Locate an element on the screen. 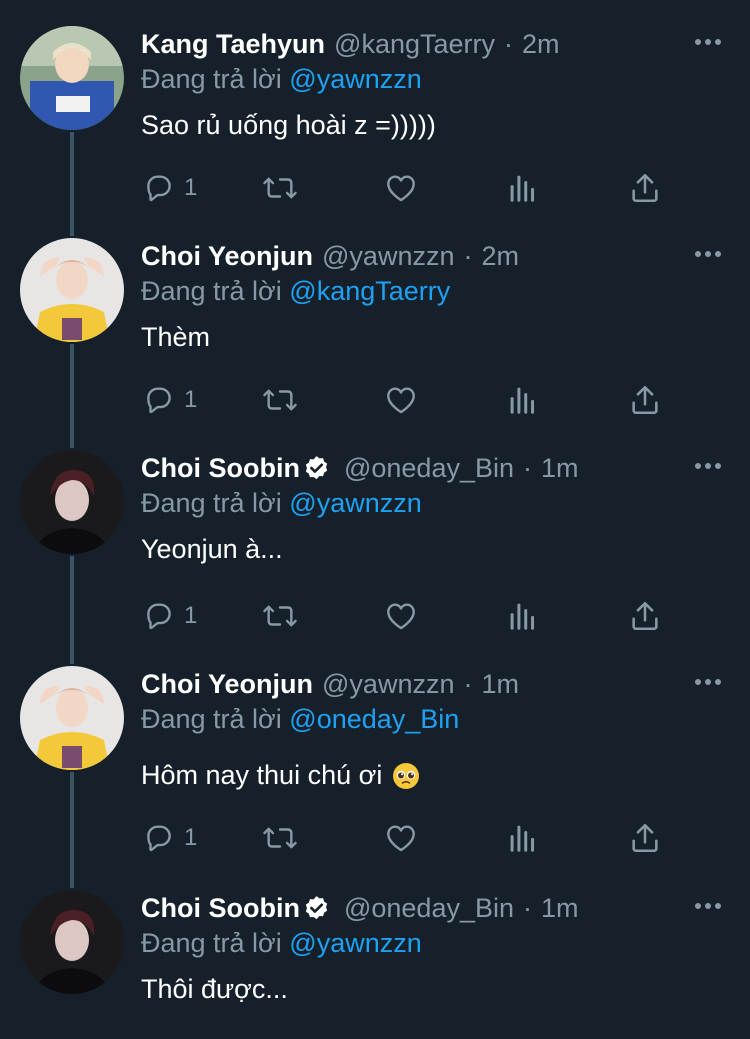 This screenshot has height=1039, width=750. reply-mention-link: @kangTaerry is located at coordinates (369, 291).